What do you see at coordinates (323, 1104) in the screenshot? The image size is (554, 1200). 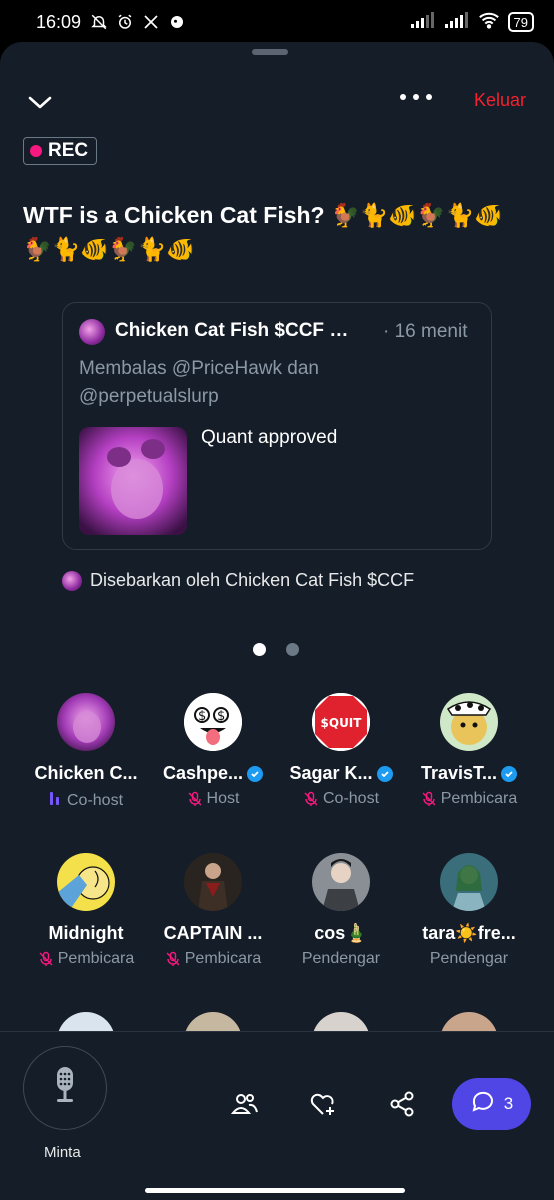 I see `add-reaction-icon` at bounding box center [323, 1104].